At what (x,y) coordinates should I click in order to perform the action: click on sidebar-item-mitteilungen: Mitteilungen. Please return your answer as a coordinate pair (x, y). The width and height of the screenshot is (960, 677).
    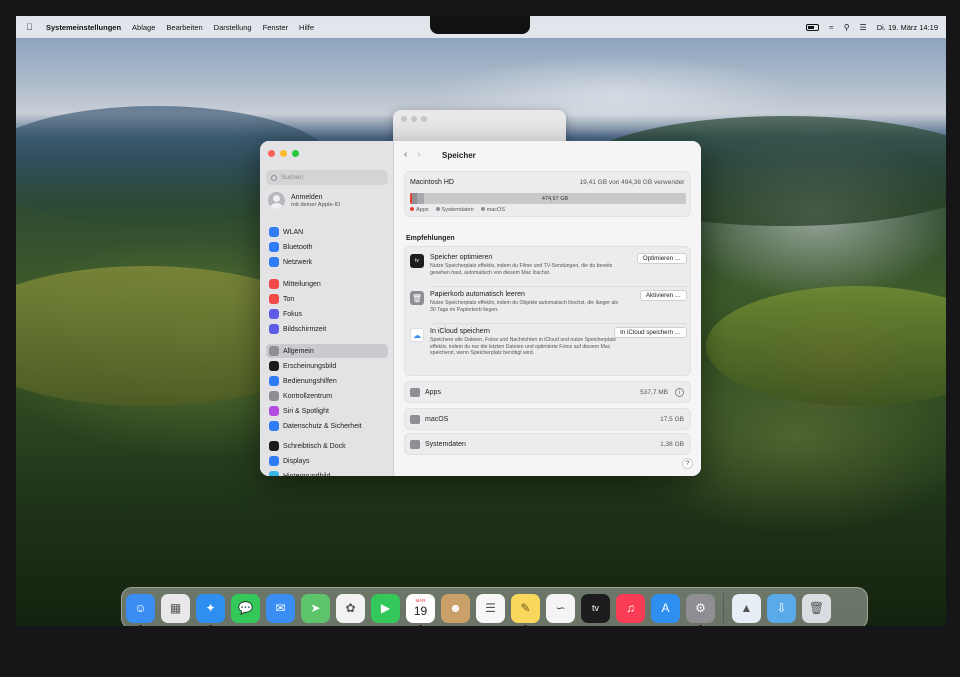
    Looking at the image, I should click on (327, 284).